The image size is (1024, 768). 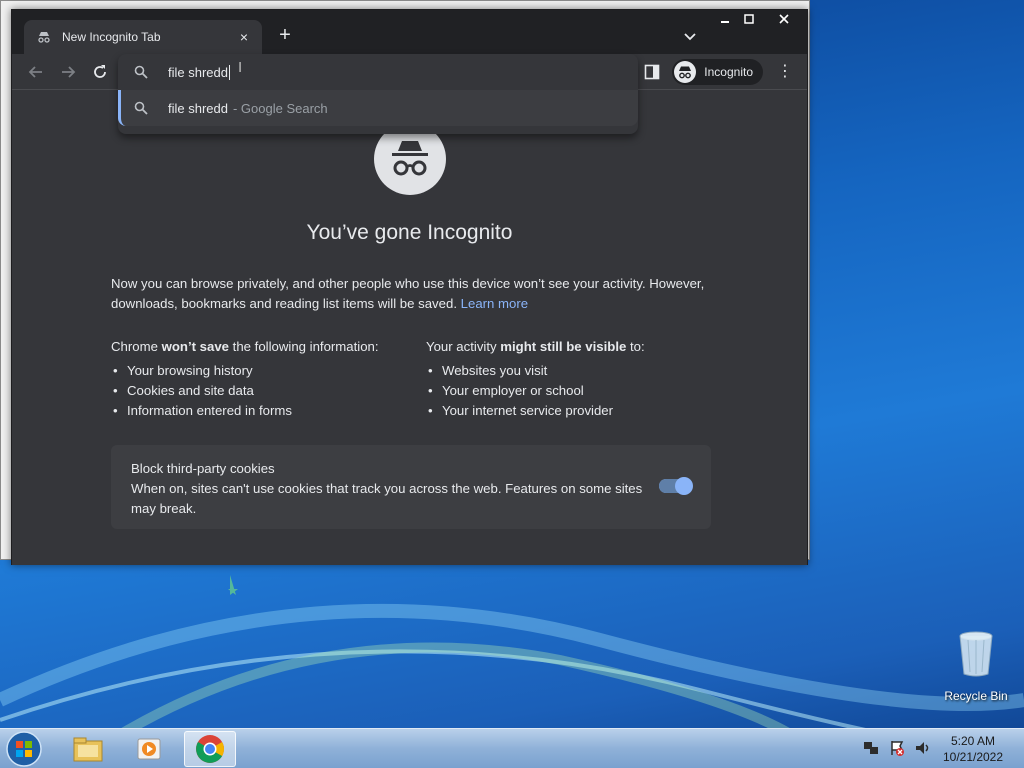 What do you see at coordinates (261, 371) in the screenshot?
I see `list-item: Your browsing history` at bounding box center [261, 371].